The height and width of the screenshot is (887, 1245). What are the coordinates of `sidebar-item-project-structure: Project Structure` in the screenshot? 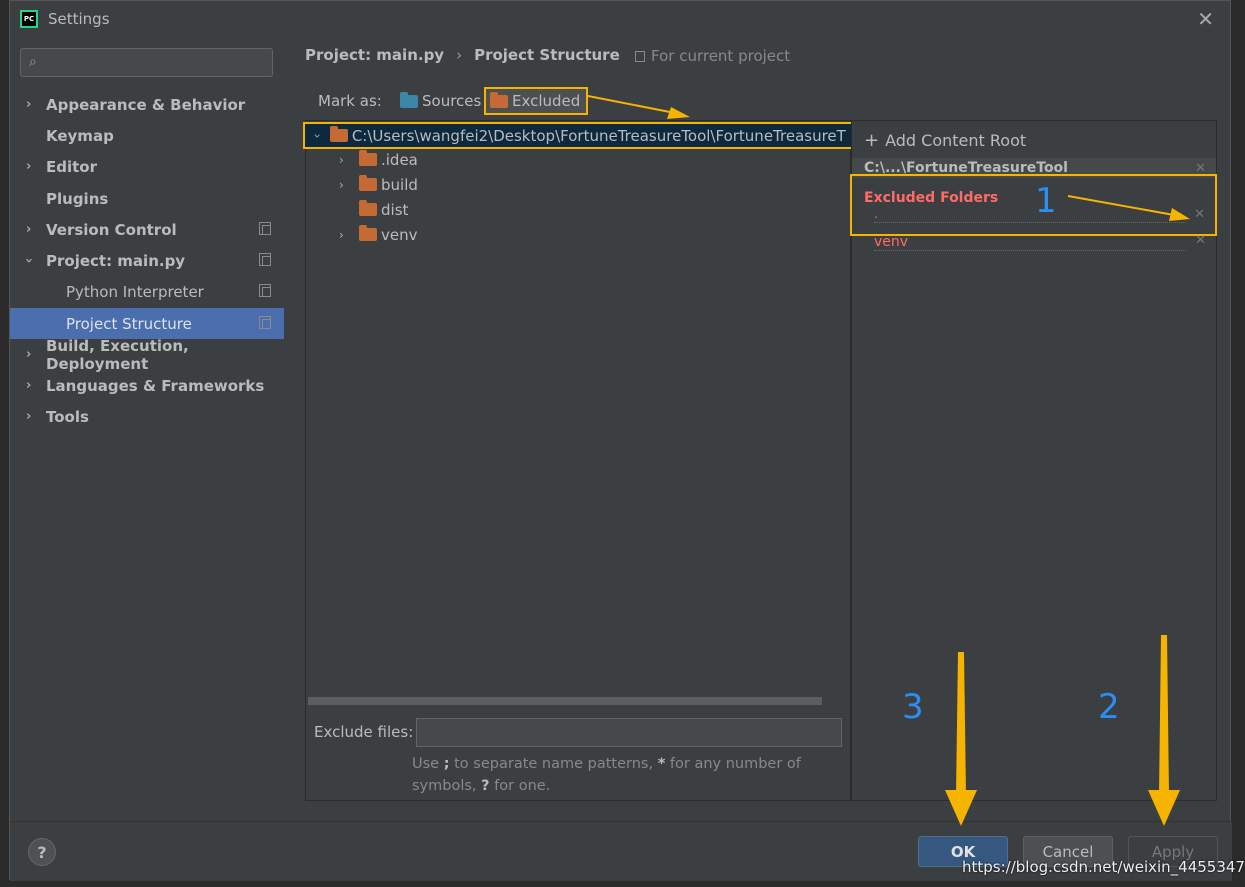 It's located at (147, 323).